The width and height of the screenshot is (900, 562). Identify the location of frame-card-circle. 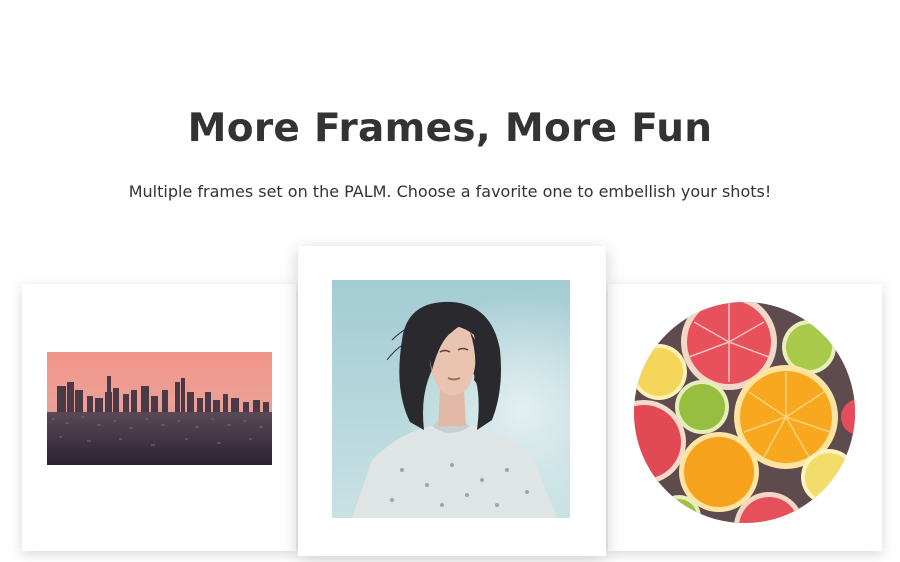
(745, 417).